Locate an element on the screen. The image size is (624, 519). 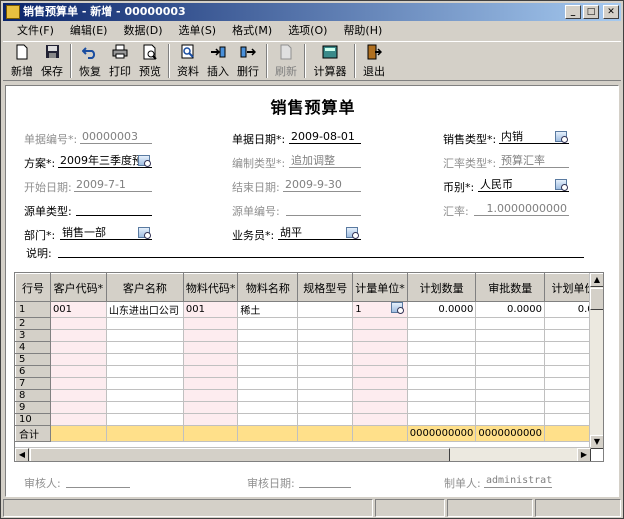
scroll-right-arrow-icon: ▶ is located at coordinates (584, 454).